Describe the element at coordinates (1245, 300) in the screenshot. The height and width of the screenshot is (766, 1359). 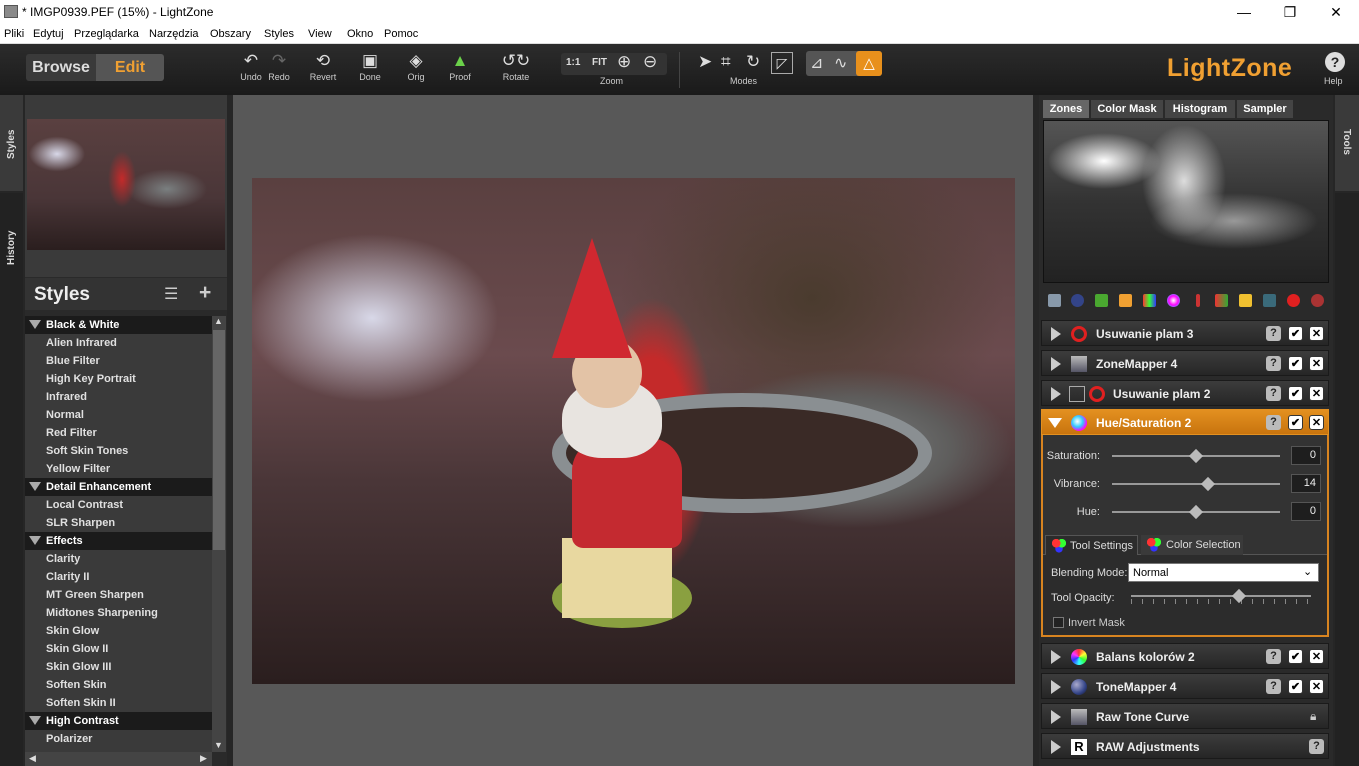
I see `white-balance-icon` at that location.